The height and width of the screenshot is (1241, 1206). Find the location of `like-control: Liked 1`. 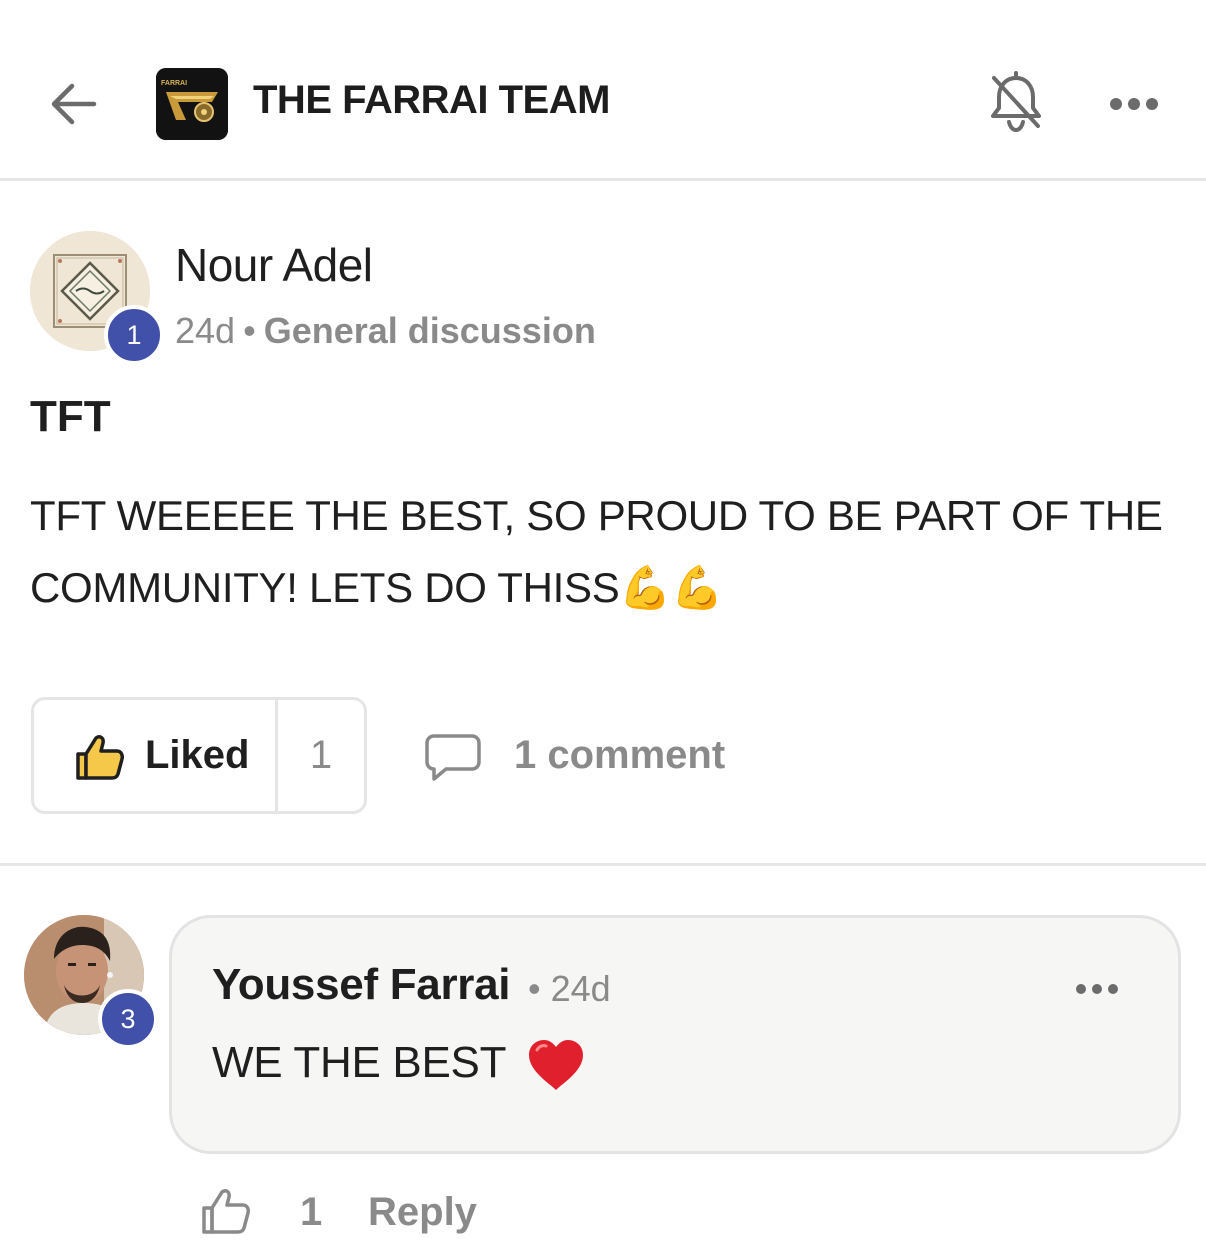

like-control: Liked 1 is located at coordinates (199, 755).